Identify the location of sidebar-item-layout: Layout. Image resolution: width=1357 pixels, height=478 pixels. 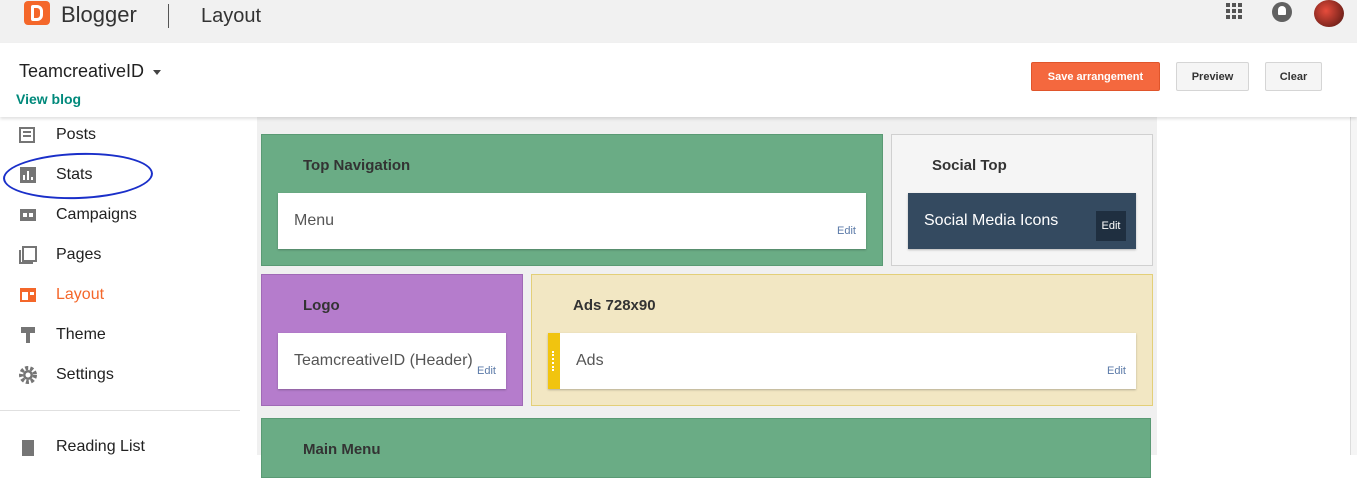
(120, 295).